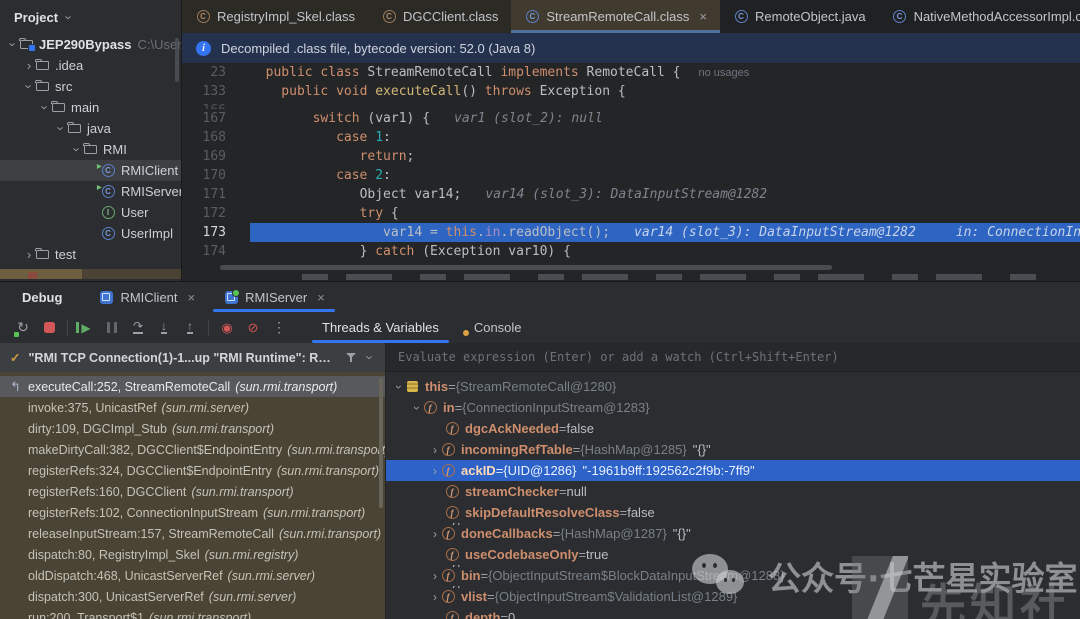 The image size is (1080, 619). I want to click on code-line-172: 172 try {, so click(631, 213).